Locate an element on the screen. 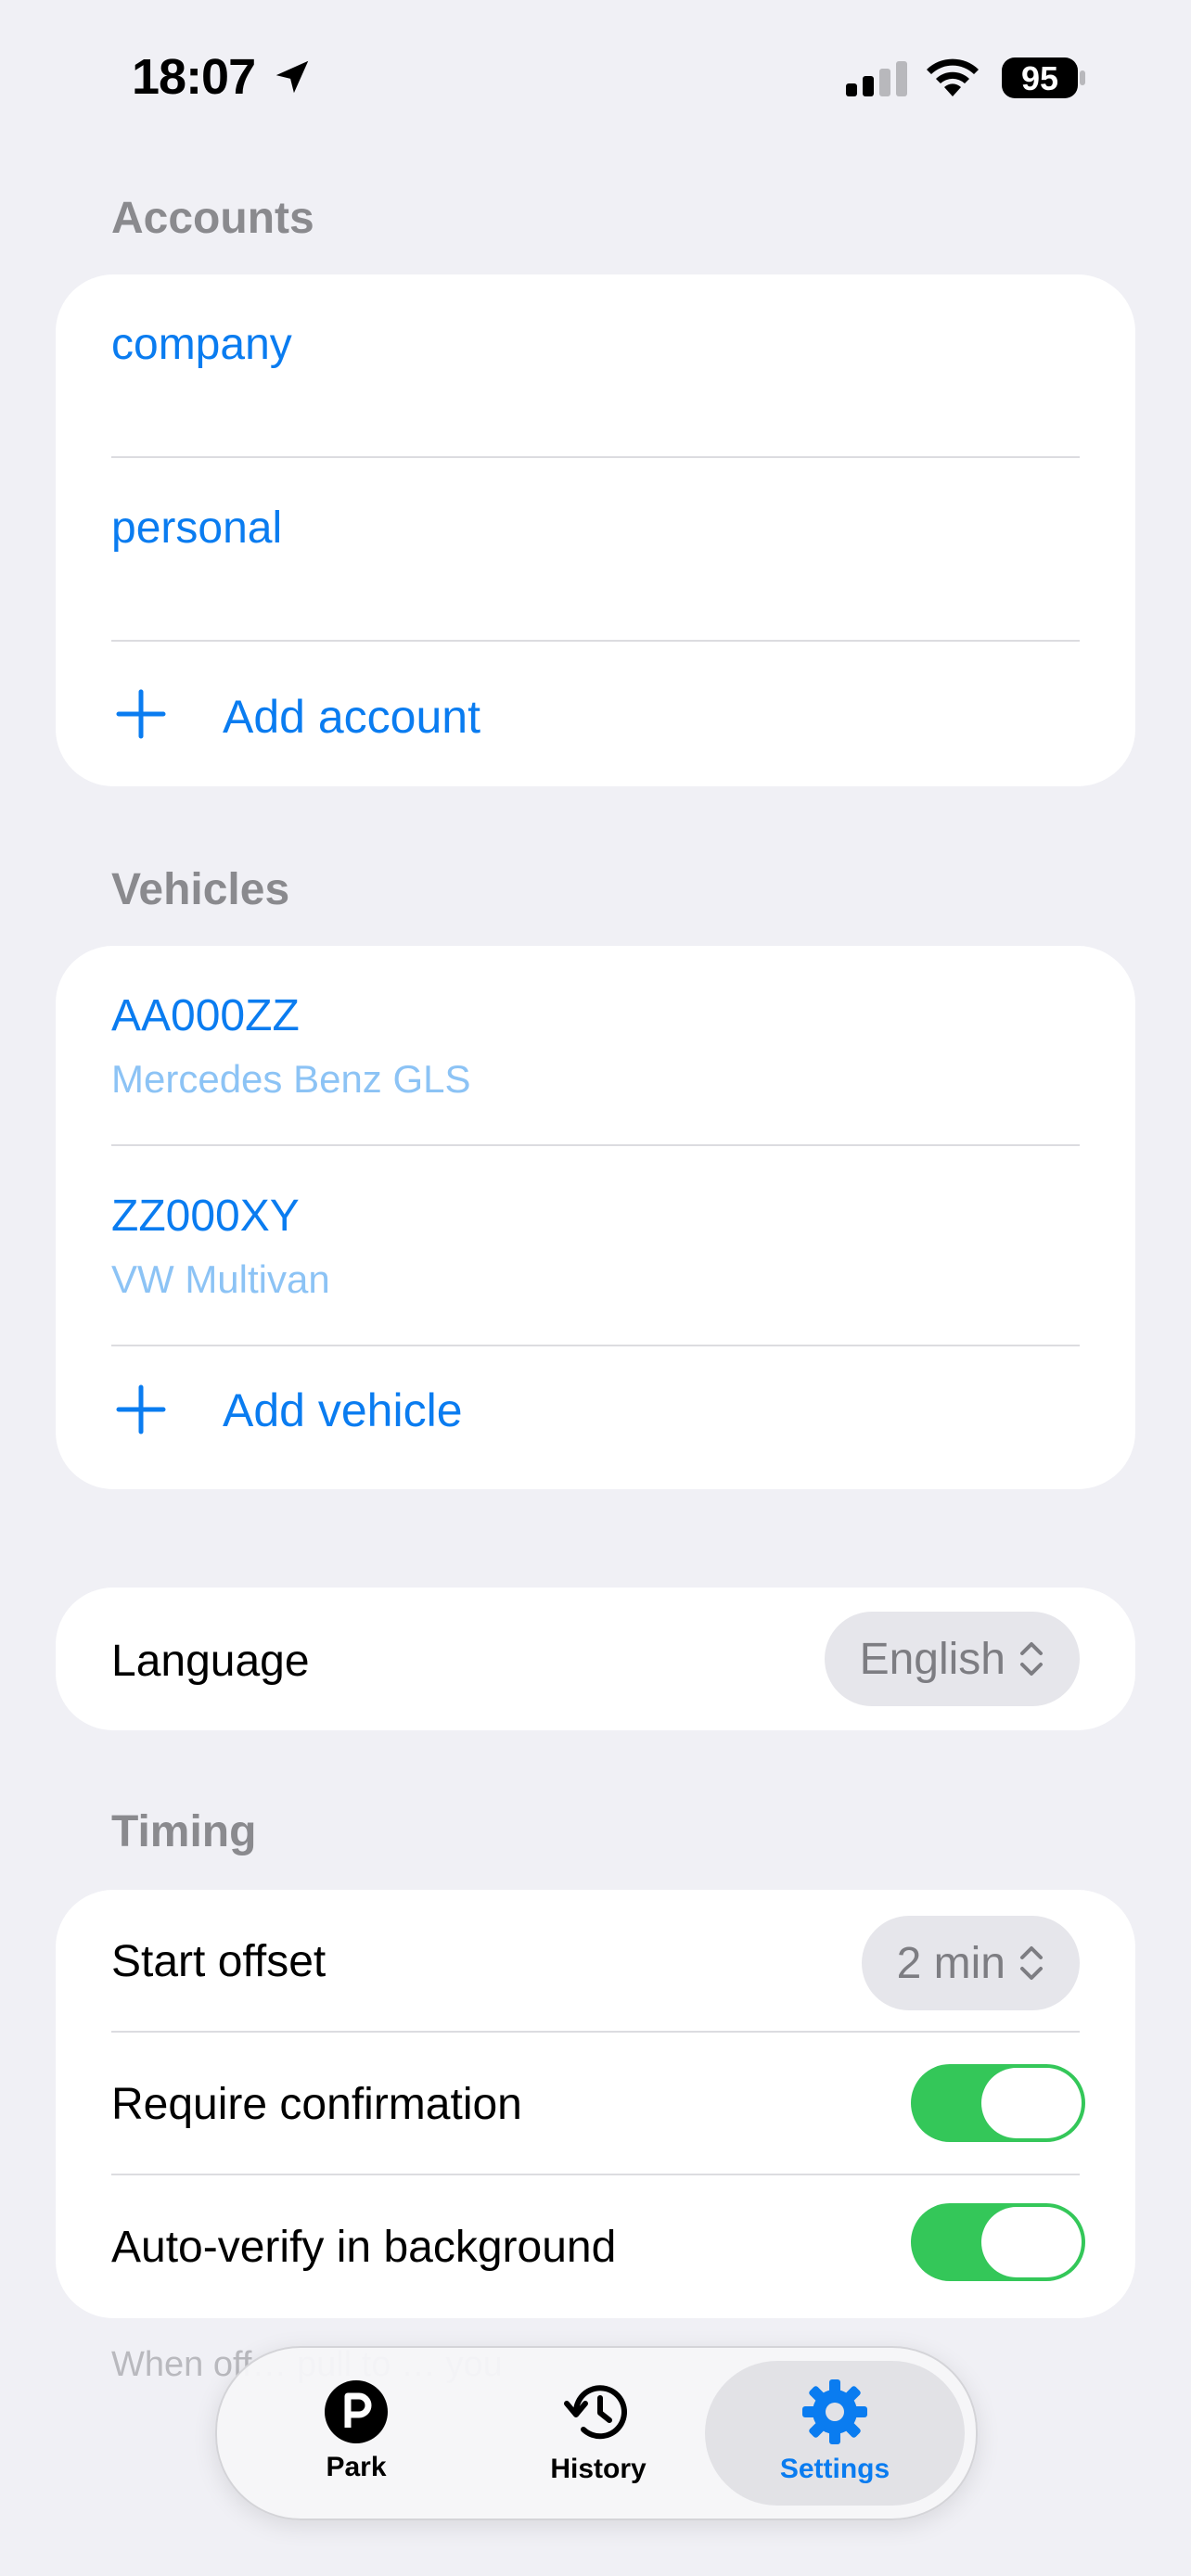  wifi-icon is located at coordinates (953, 77).